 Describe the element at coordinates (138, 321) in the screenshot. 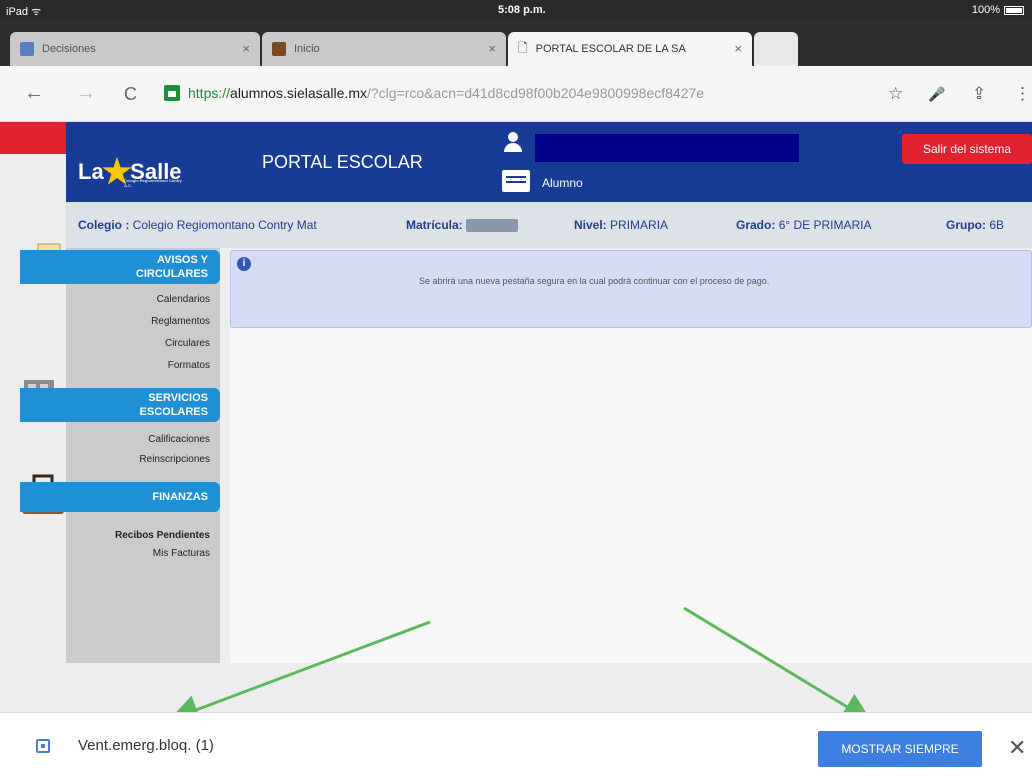

I see `sidebar-item-reglamentos: Reglamentos` at that location.